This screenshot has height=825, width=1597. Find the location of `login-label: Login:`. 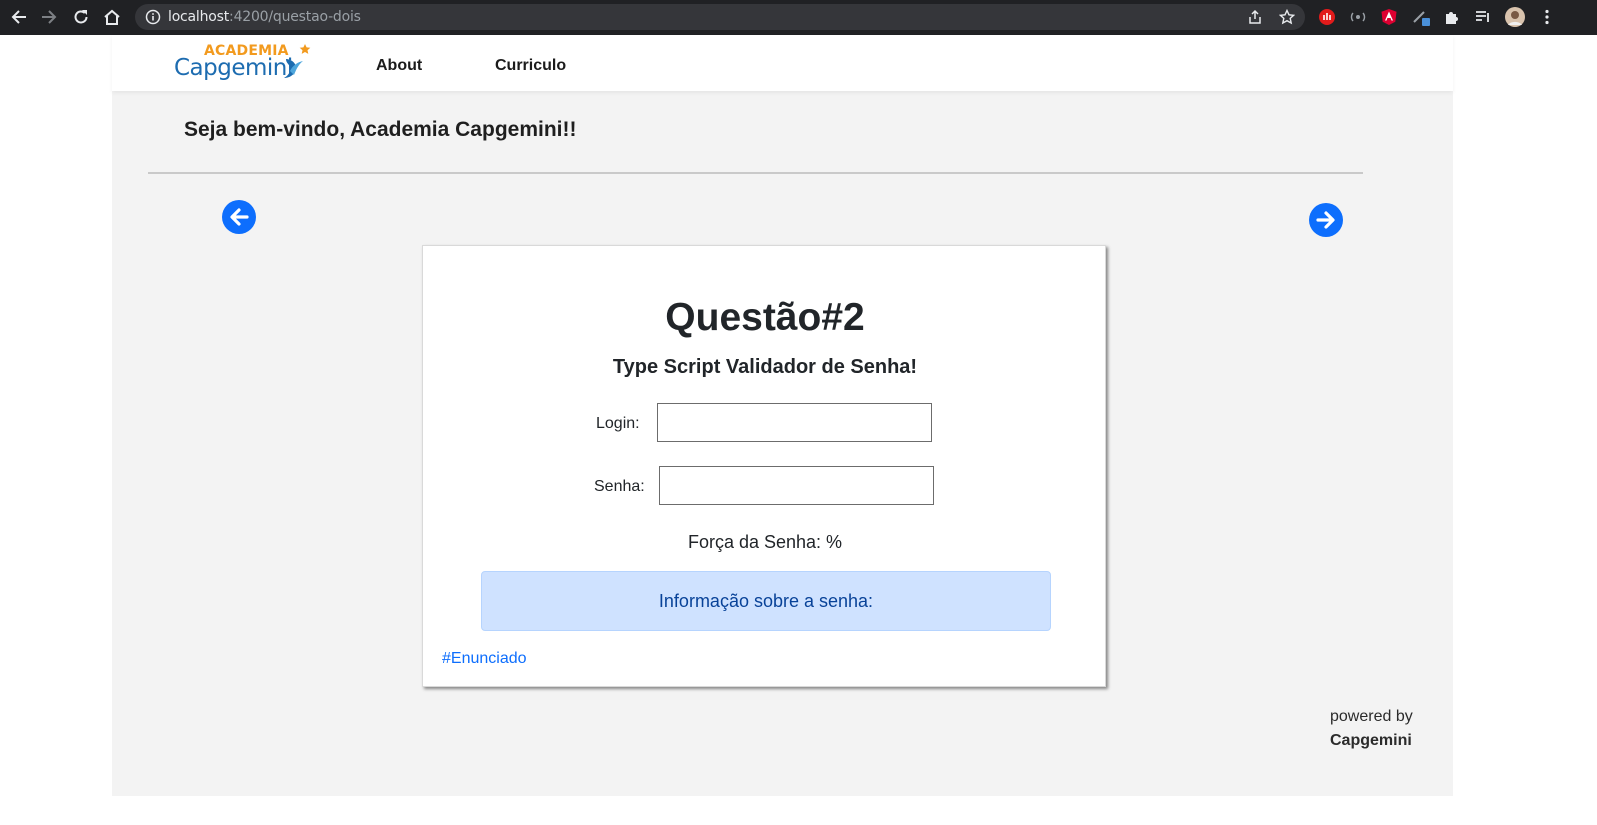

login-label: Login: is located at coordinates (618, 423).